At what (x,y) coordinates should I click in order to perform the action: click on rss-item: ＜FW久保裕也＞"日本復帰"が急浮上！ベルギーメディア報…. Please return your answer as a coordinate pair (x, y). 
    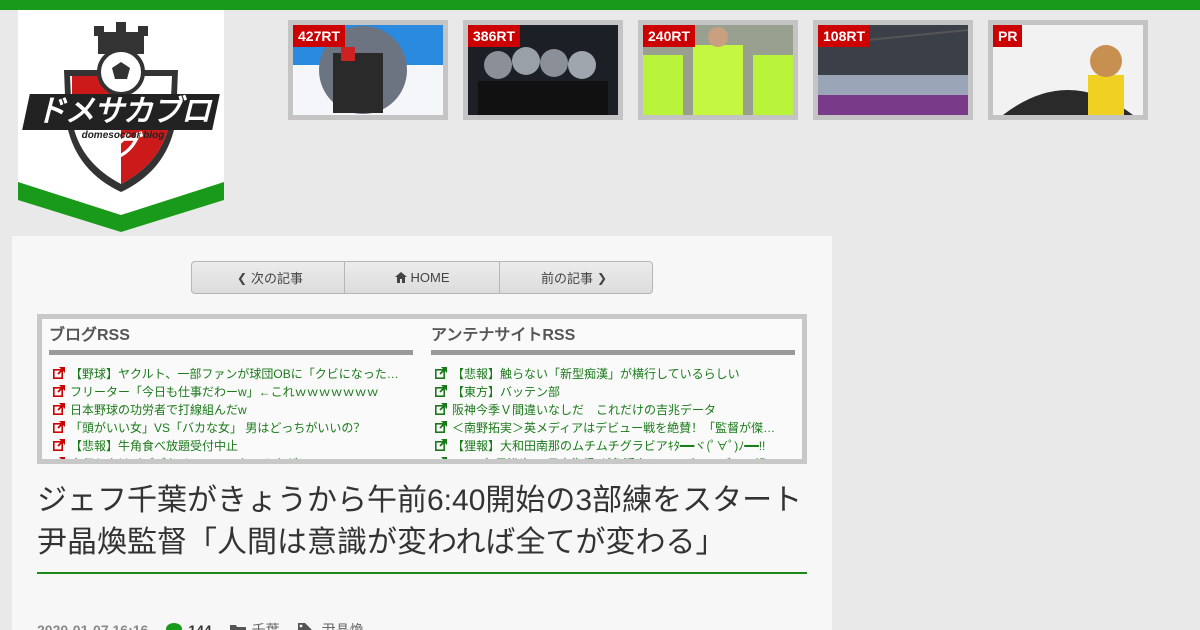
    Looking at the image, I should click on (613, 457).